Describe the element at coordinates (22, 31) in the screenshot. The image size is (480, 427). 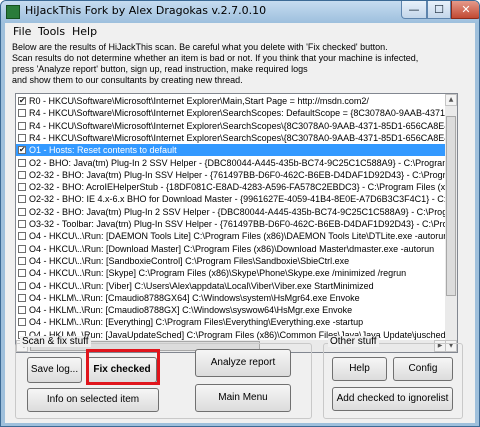
I see `menu-file: File` at that location.